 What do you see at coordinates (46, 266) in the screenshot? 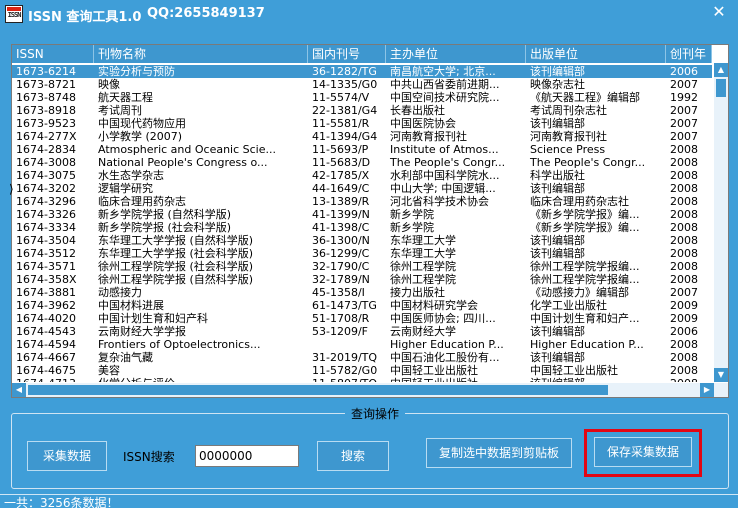
I see `cell-issn: 1674-3571` at bounding box center [46, 266].